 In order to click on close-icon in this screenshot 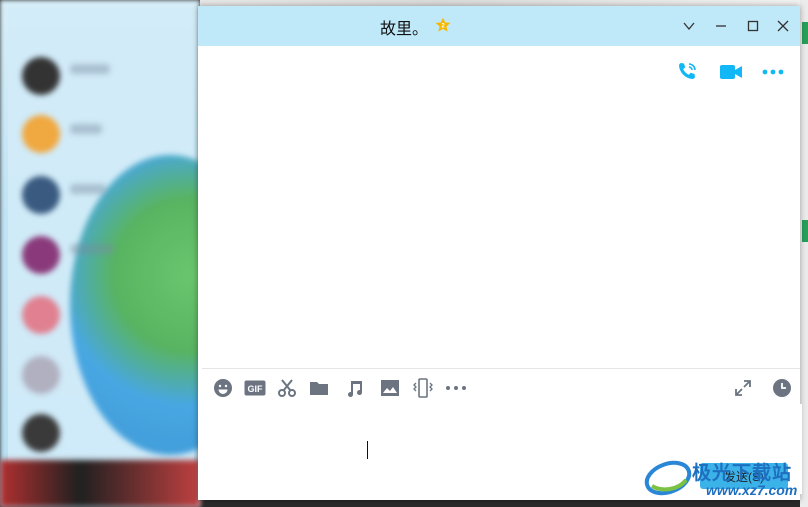, I will do `click(783, 26)`.